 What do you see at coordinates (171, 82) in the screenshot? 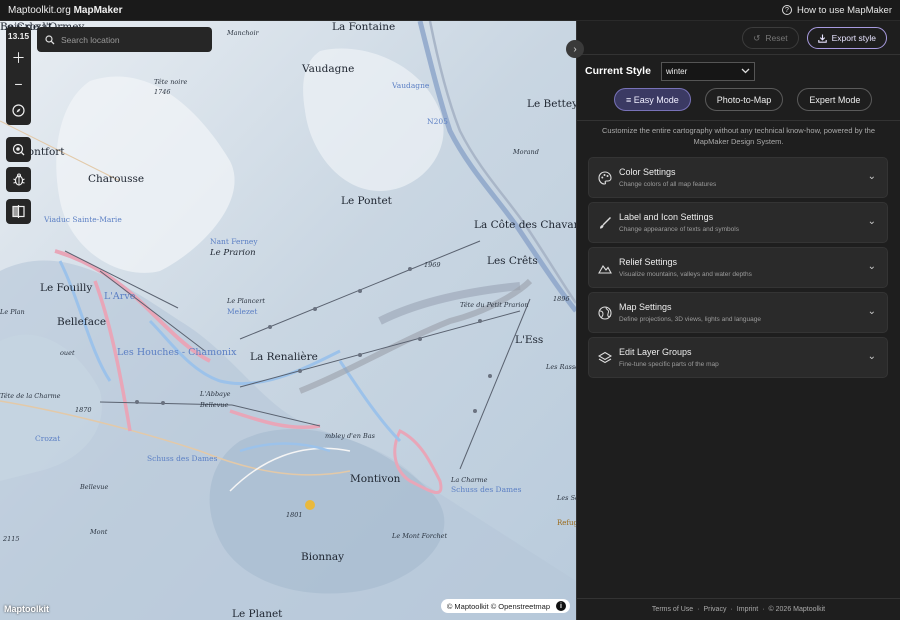
I see `map-label: Tête noire` at bounding box center [171, 82].